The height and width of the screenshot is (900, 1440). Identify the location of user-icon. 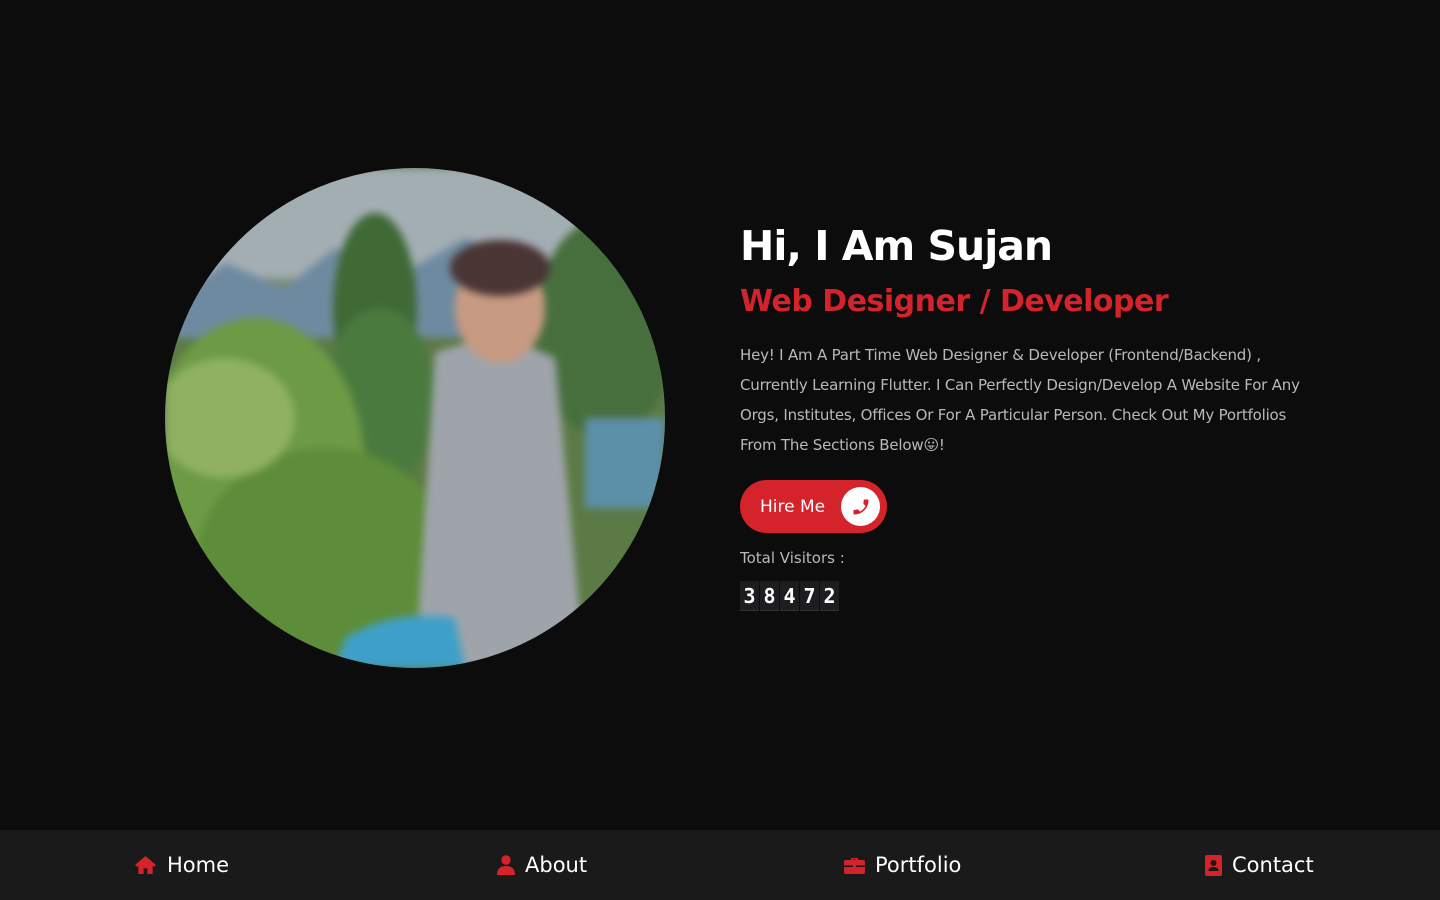
(506, 865).